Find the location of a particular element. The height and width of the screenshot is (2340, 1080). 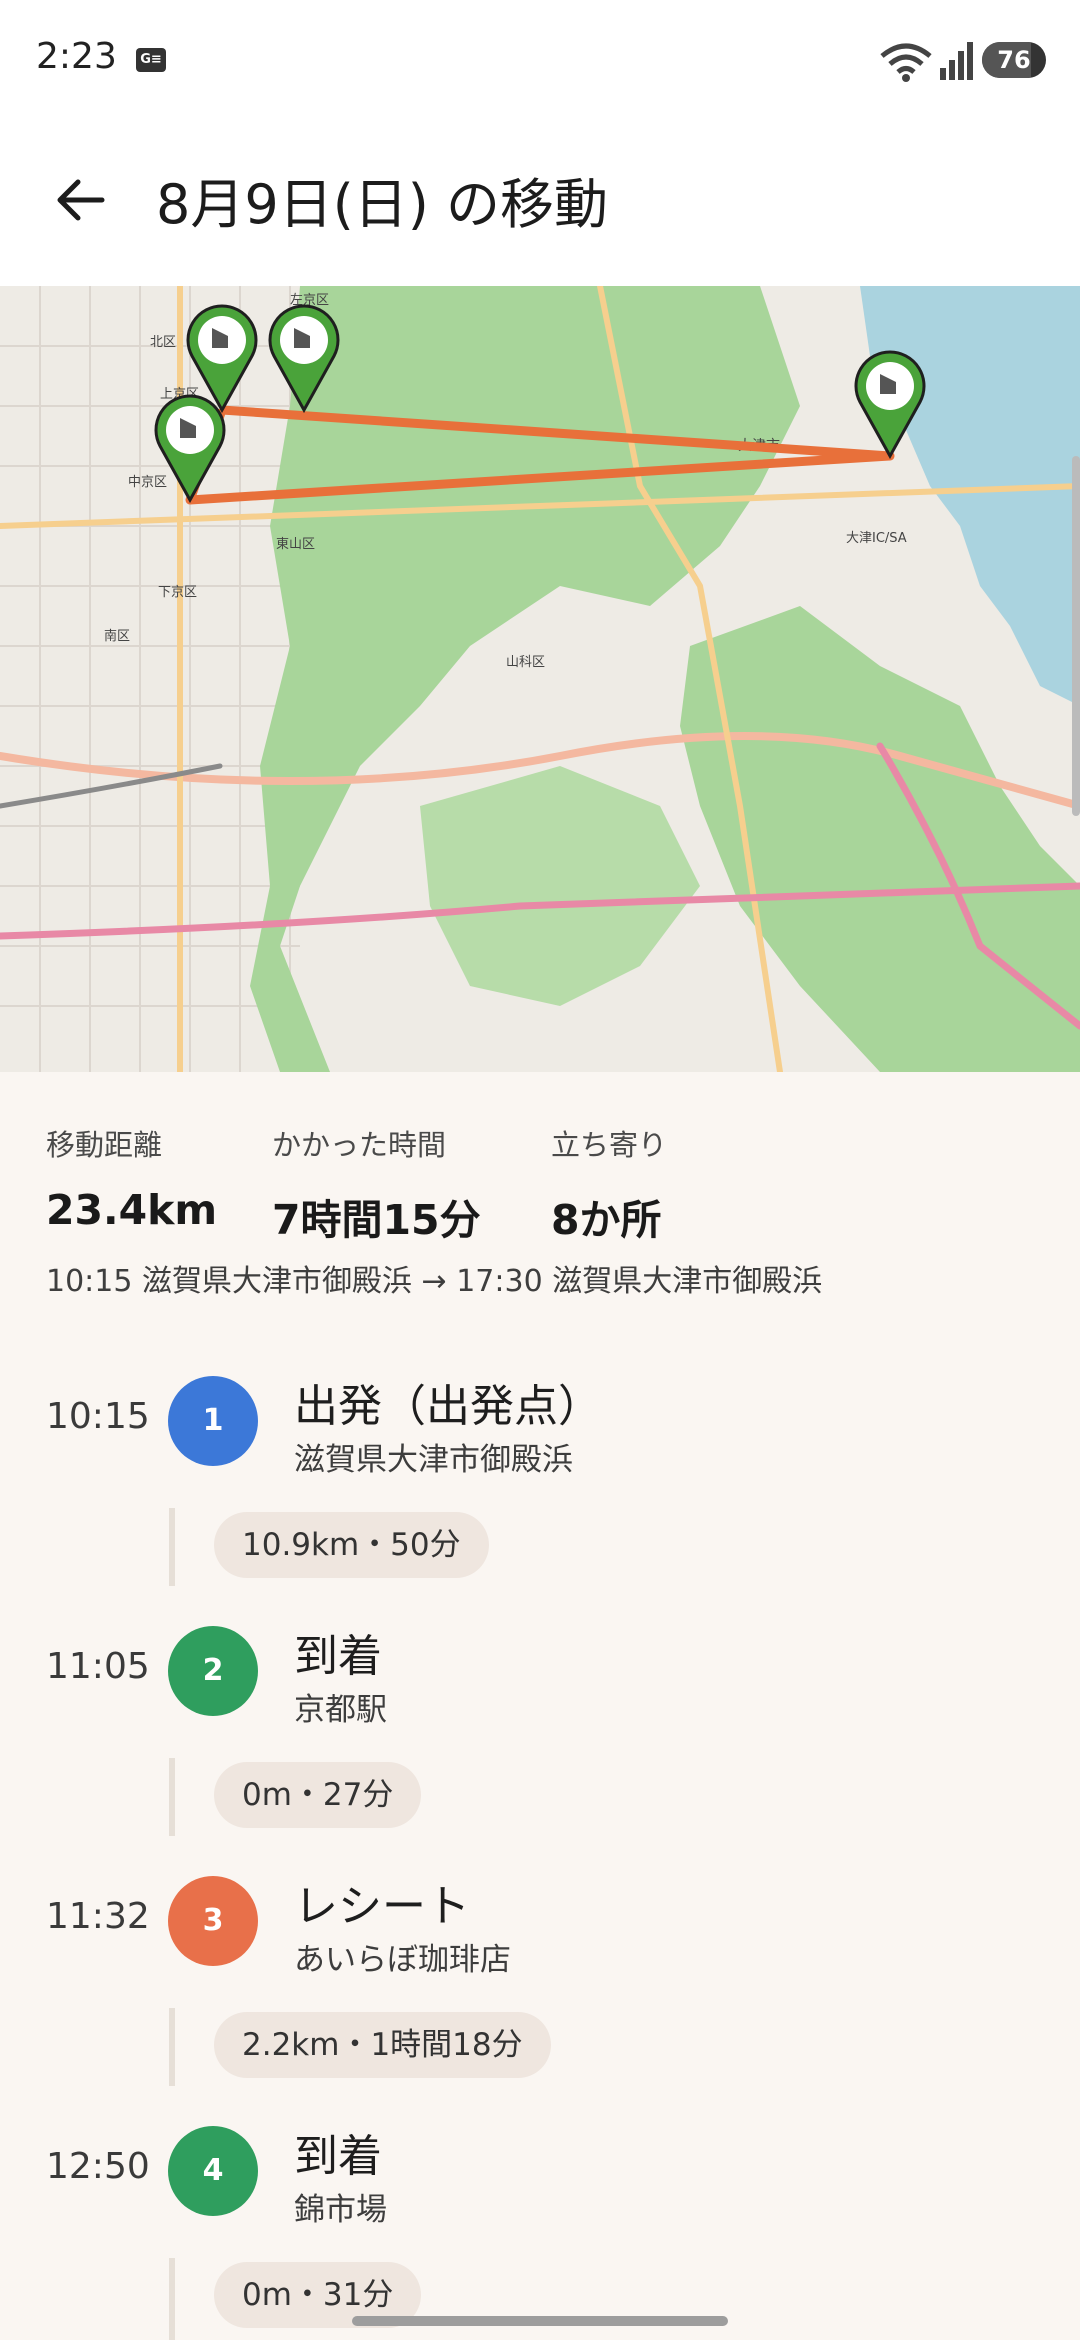

timeline-time: 10:15 is located at coordinates (98, 1416).